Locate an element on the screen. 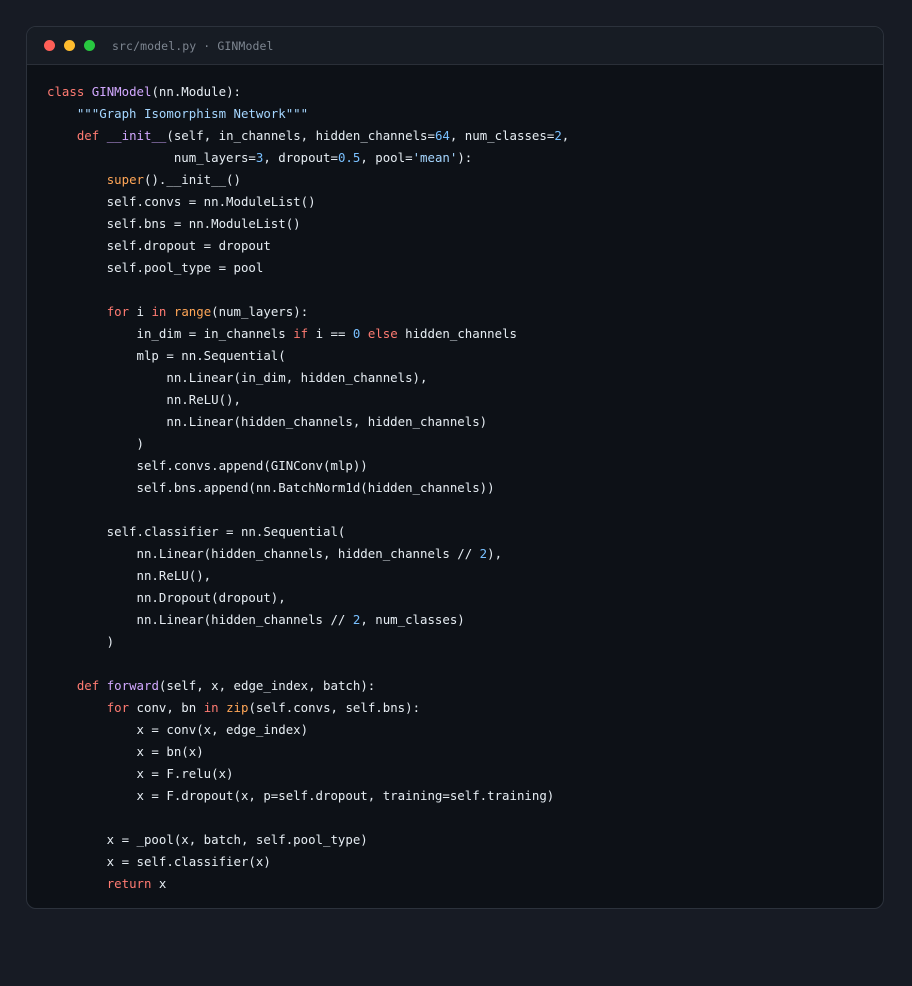  code-token: , num_classes= is located at coordinates (502, 135).